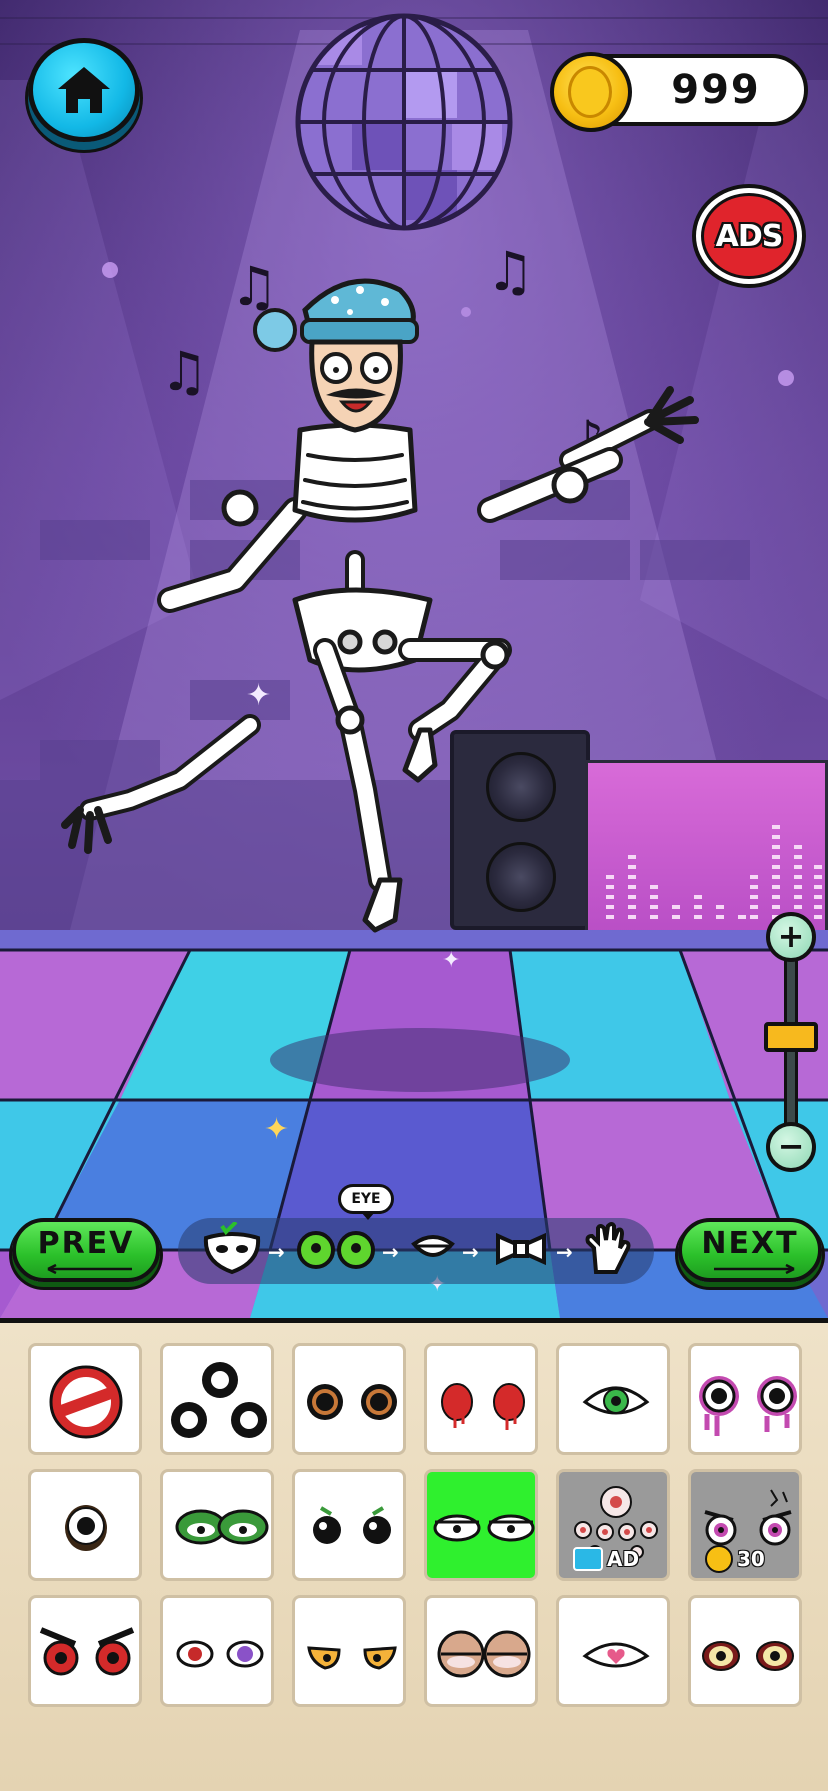  I want to click on green-eye-icon, so click(616, 1400).